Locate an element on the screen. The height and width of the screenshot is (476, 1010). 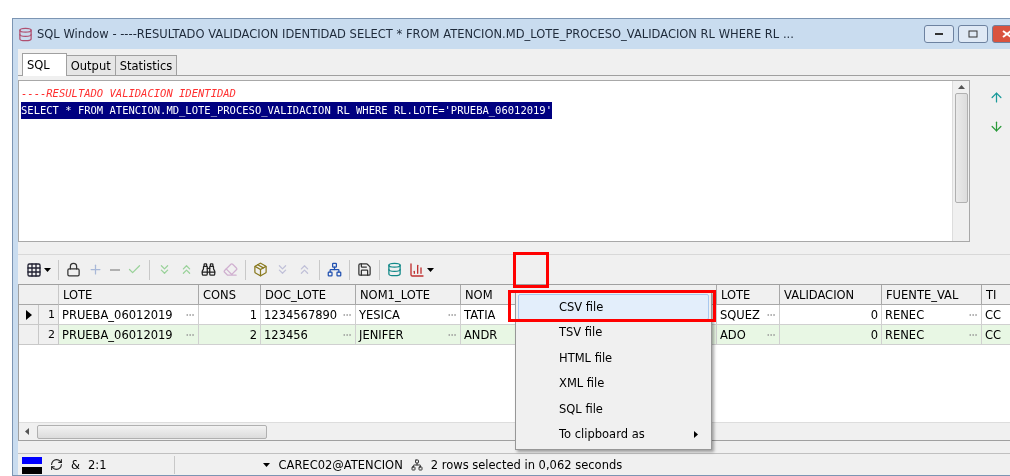
eraser-icon is located at coordinates (230, 269).